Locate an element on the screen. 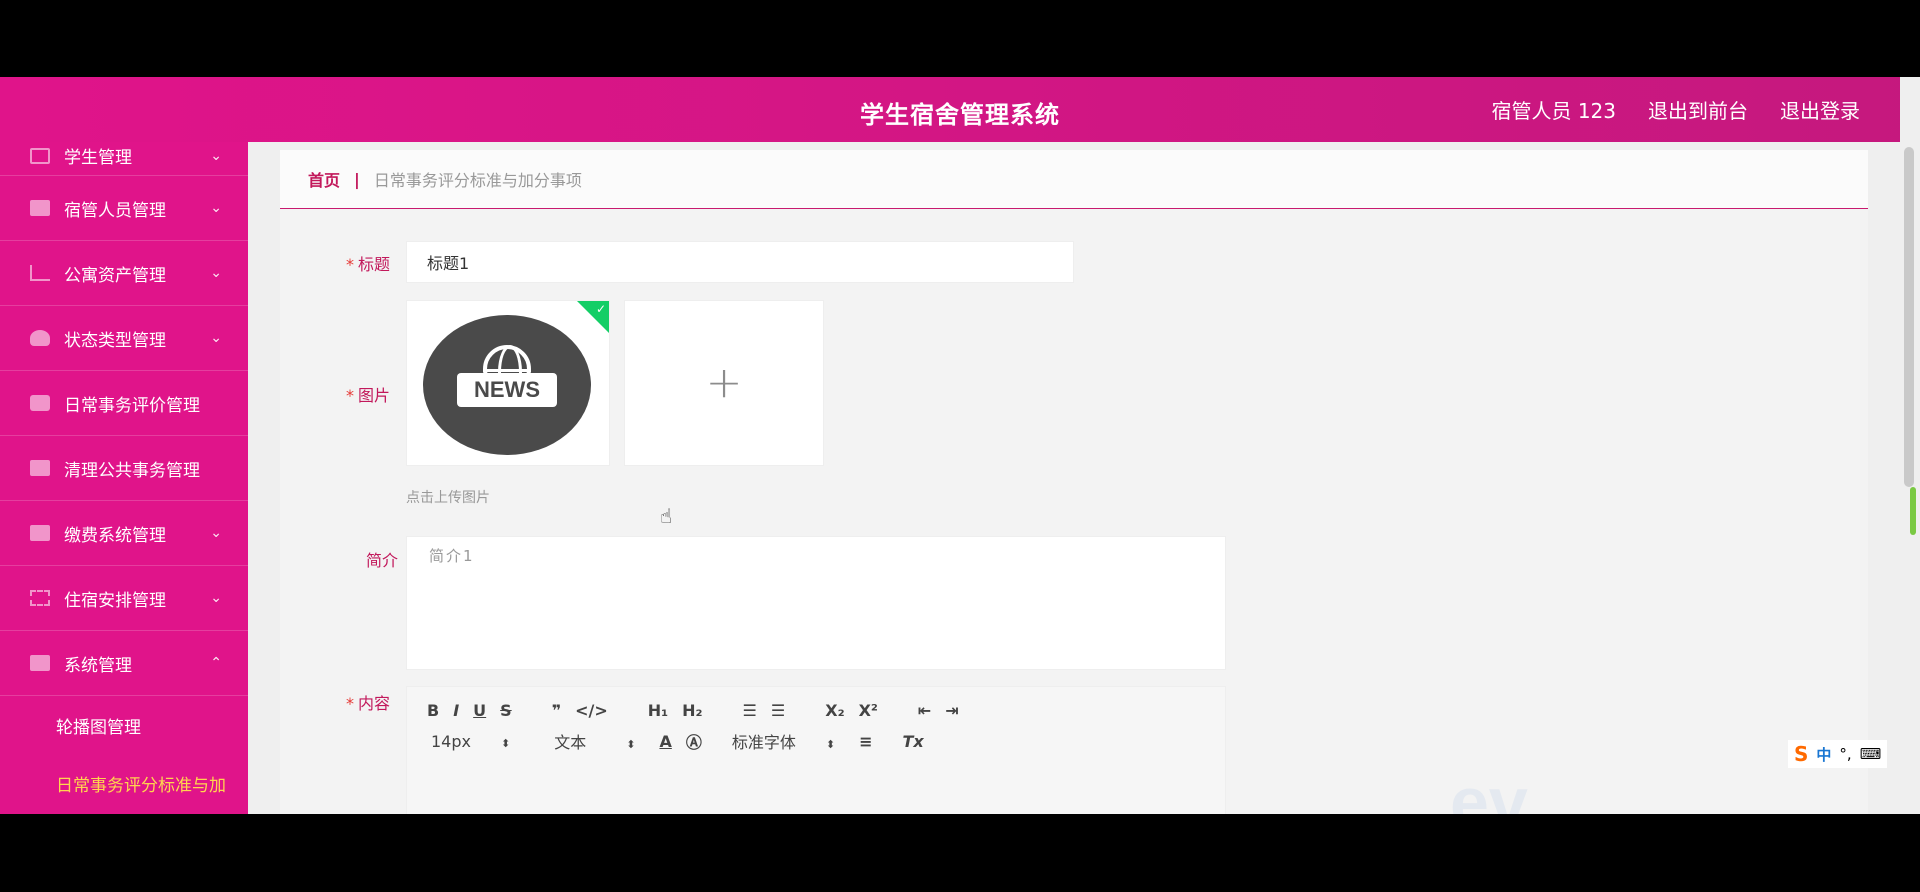 The image size is (1920, 892). rich-text-editor: B I U S ❞ </> H₁ H₂ ☰ ☰ X₂ X² ⇤ ⇥ 14px⬍ is located at coordinates (816, 750).